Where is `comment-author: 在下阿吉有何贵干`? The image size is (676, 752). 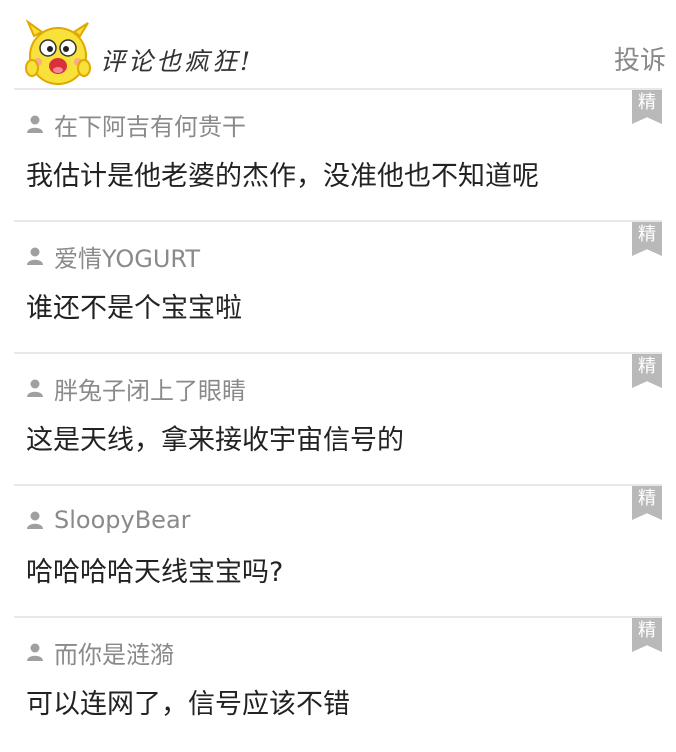
comment-author: 在下阿吉有何贵干 is located at coordinates (136, 124).